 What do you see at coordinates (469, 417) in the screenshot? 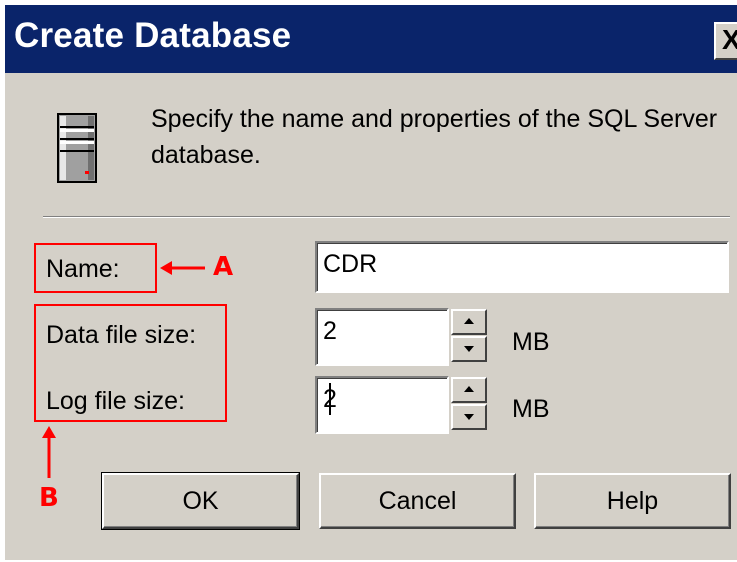
I see `log-file-size-down-button` at bounding box center [469, 417].